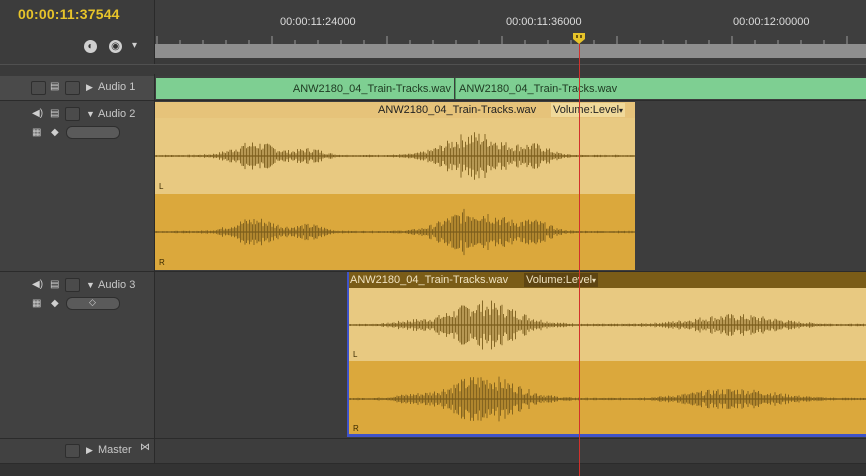 Image resolution: width=866 pixels, height=476 pixels. Describe the element at coordinates (69, 14) in the screenshot. I see `current-timecode: 00:00:11:37544` at that location.